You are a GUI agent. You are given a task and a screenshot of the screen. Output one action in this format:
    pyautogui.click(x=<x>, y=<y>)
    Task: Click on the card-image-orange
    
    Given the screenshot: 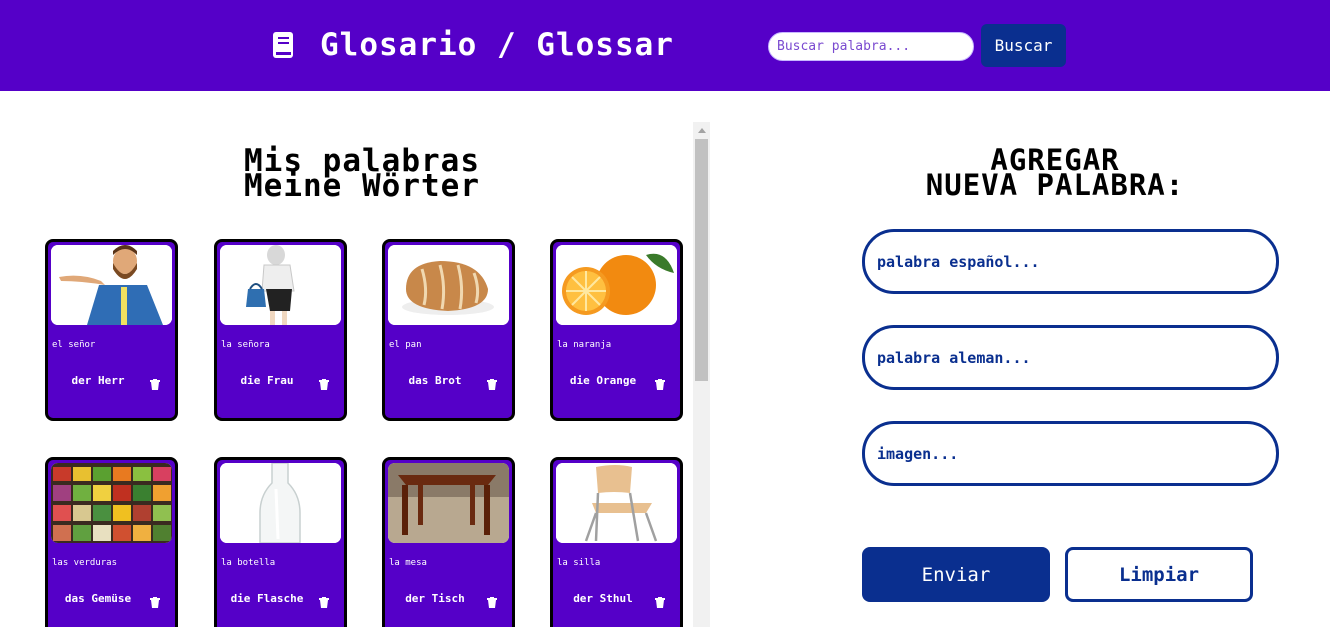 What is the action you would take?
    pyautogui.click(x=616, y=285)
    